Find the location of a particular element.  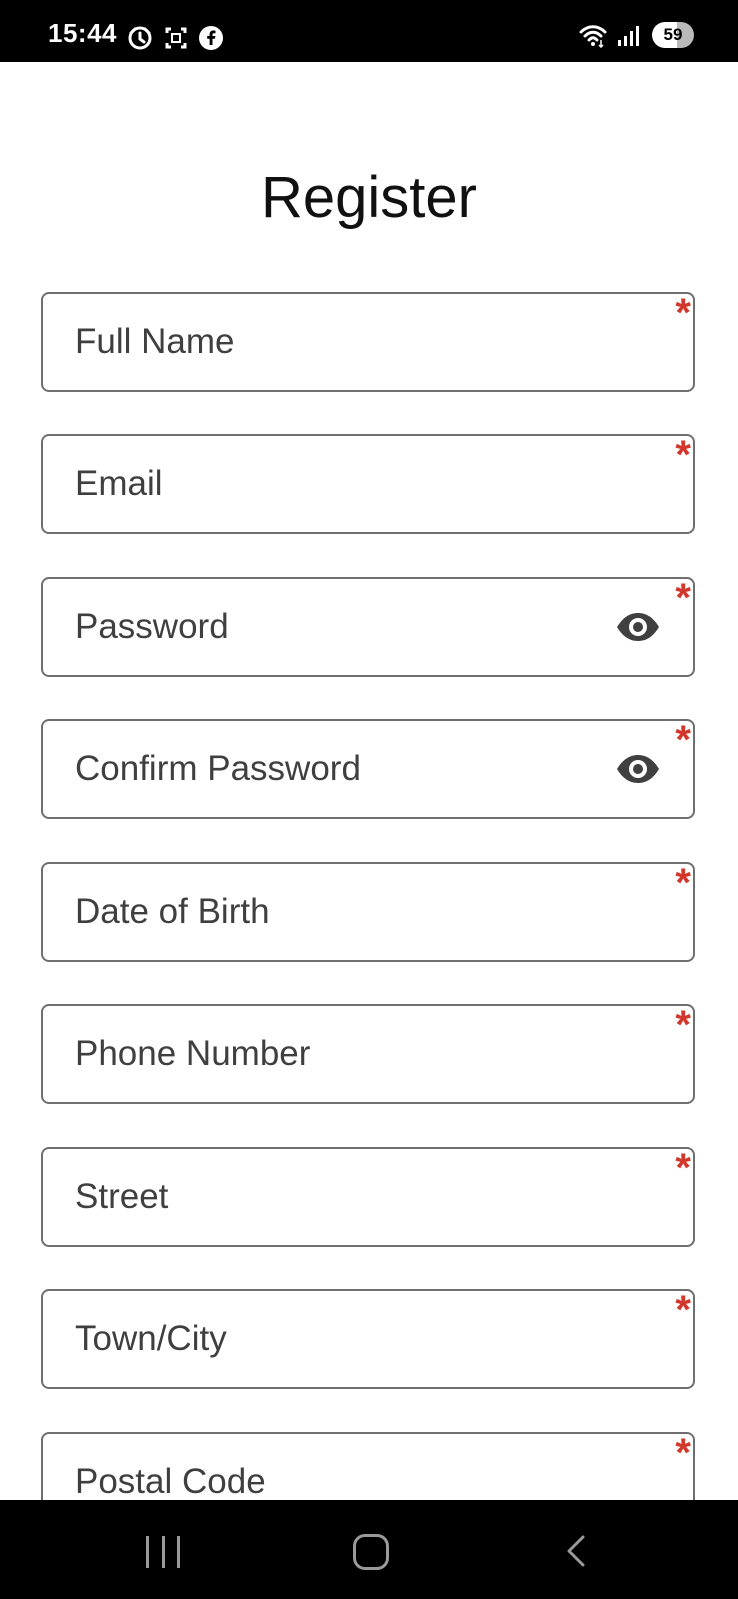

field-label: Full Name is located at coordinates (155, 341).